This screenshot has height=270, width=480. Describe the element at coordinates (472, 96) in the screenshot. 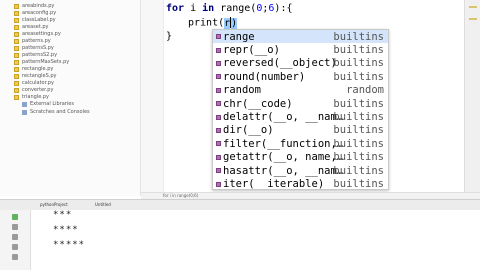

I see `editor-scrollbar` at that location.